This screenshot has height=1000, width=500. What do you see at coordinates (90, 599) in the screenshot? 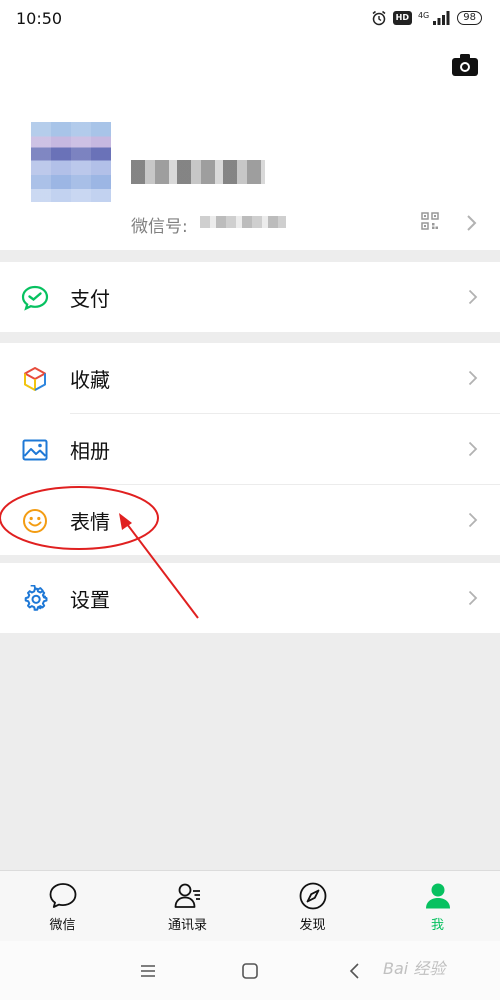
I see `settings-label: 设置` at bounding box center [90, 599].